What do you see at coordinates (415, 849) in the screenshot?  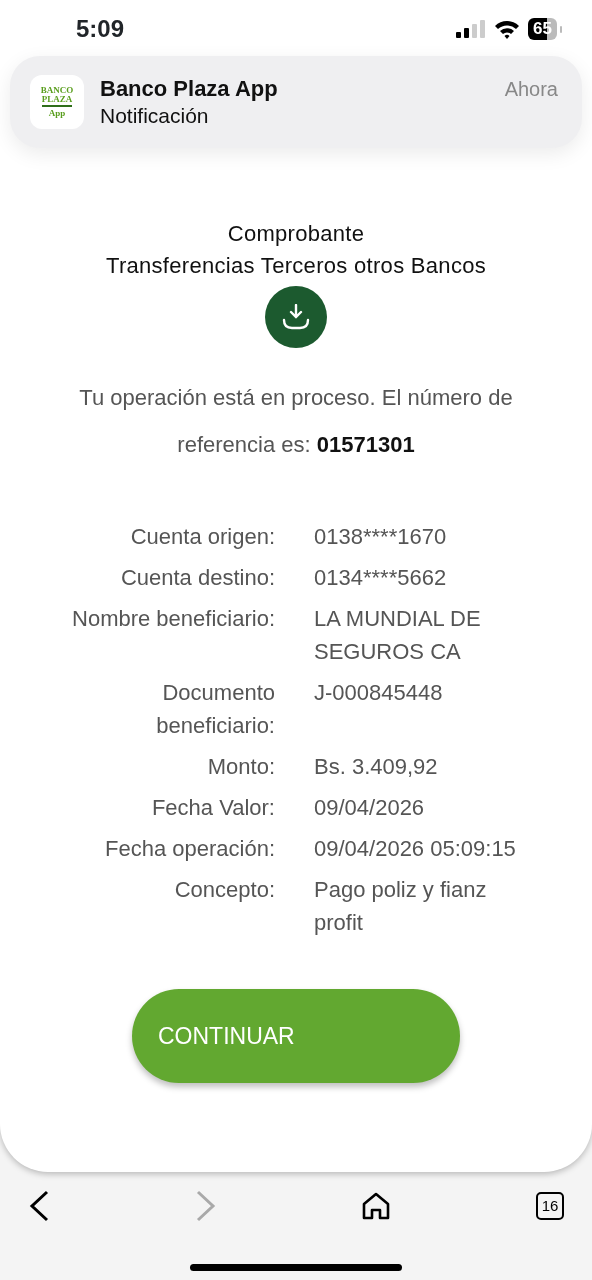 I see `detail-value: 09/04/2026 05:09:15` at bounding box center [415, 849].